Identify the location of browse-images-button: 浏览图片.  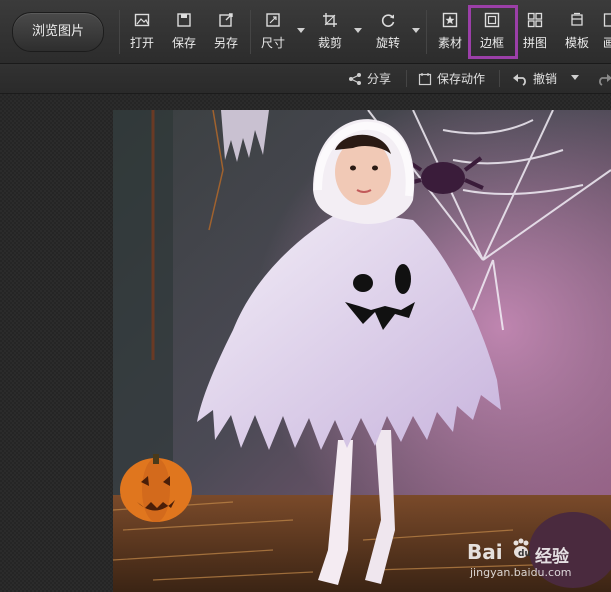
(58, 32).